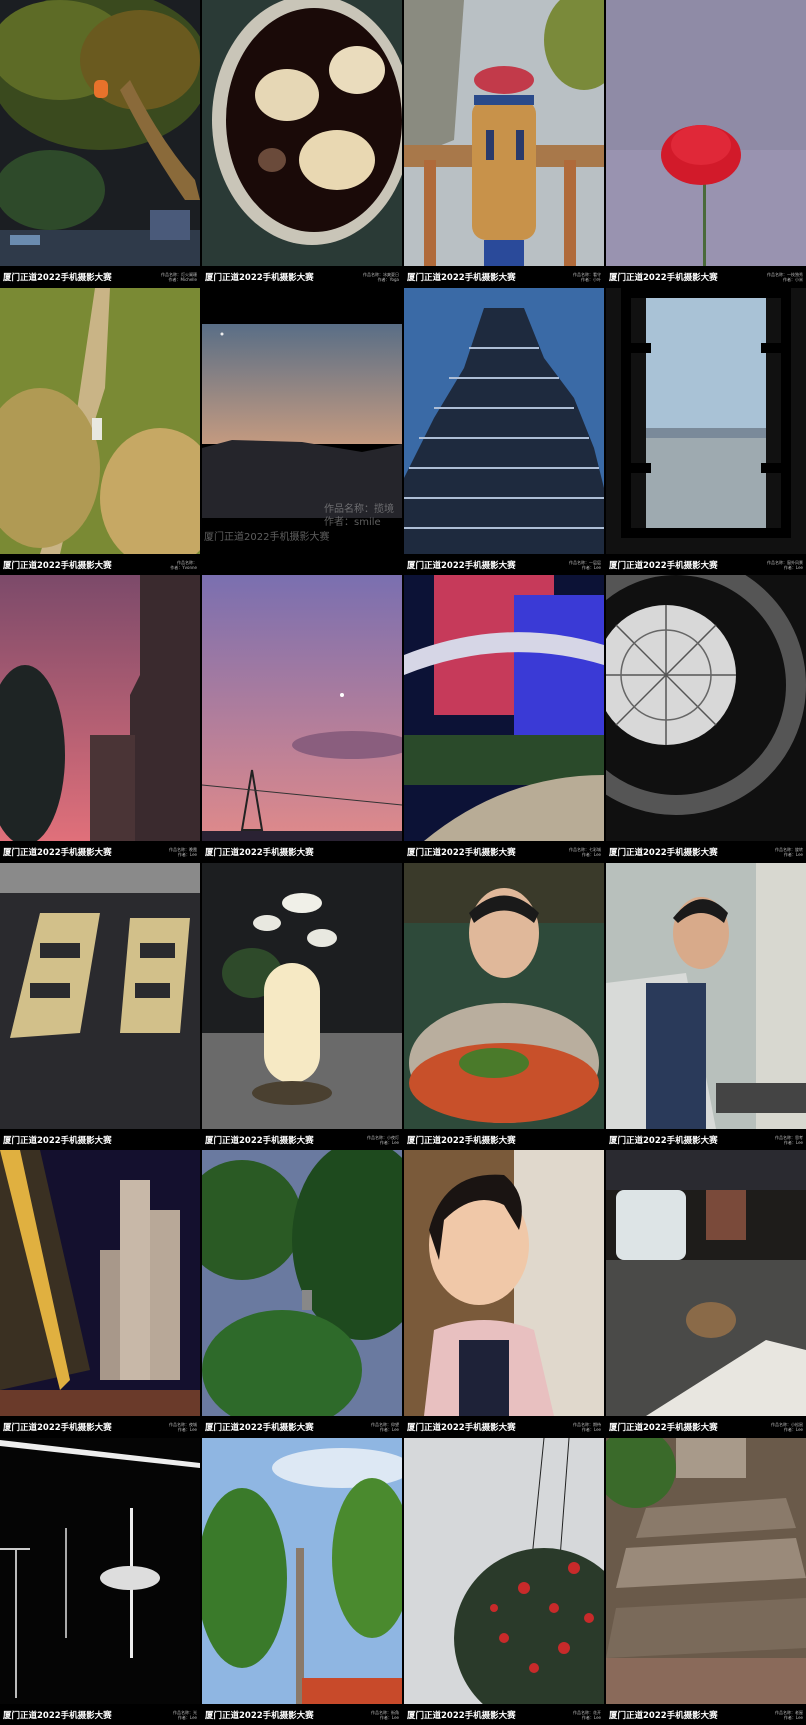 The width and height of the screenshot is (806, 1725). I want to click on photo-card: 厦门正道2022手机摄影大赛 作品名称：小夜灯 作者：Lee, so click(302, 1006).